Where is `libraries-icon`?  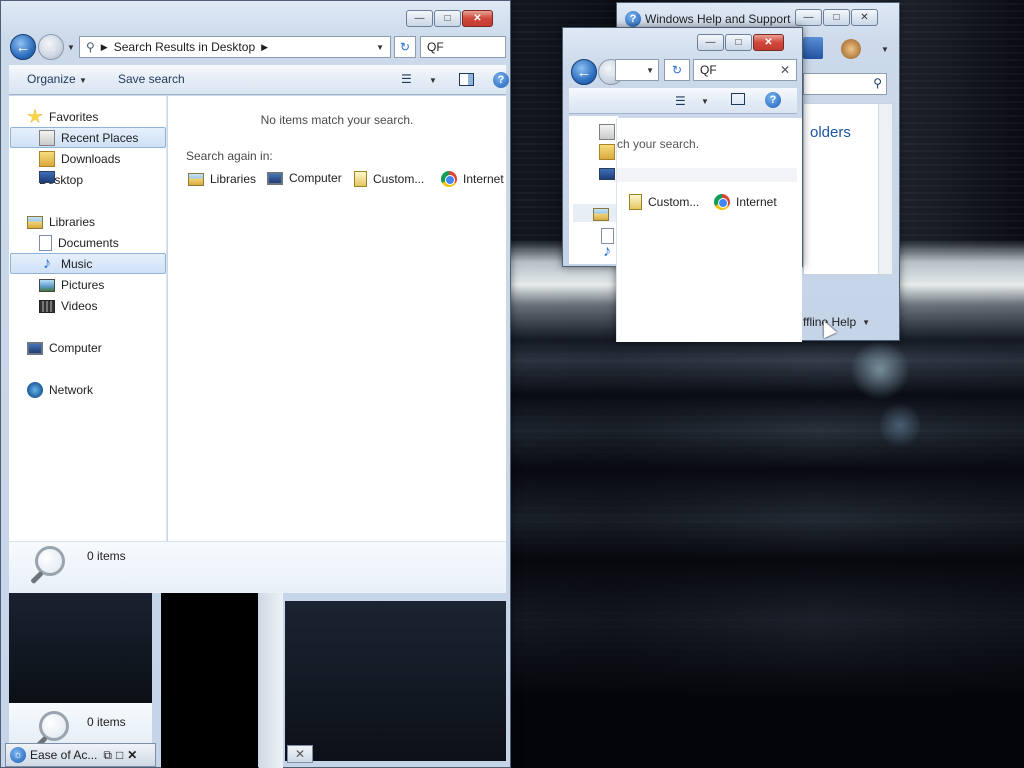
libraries-icon is located at coordinates (35, 222).